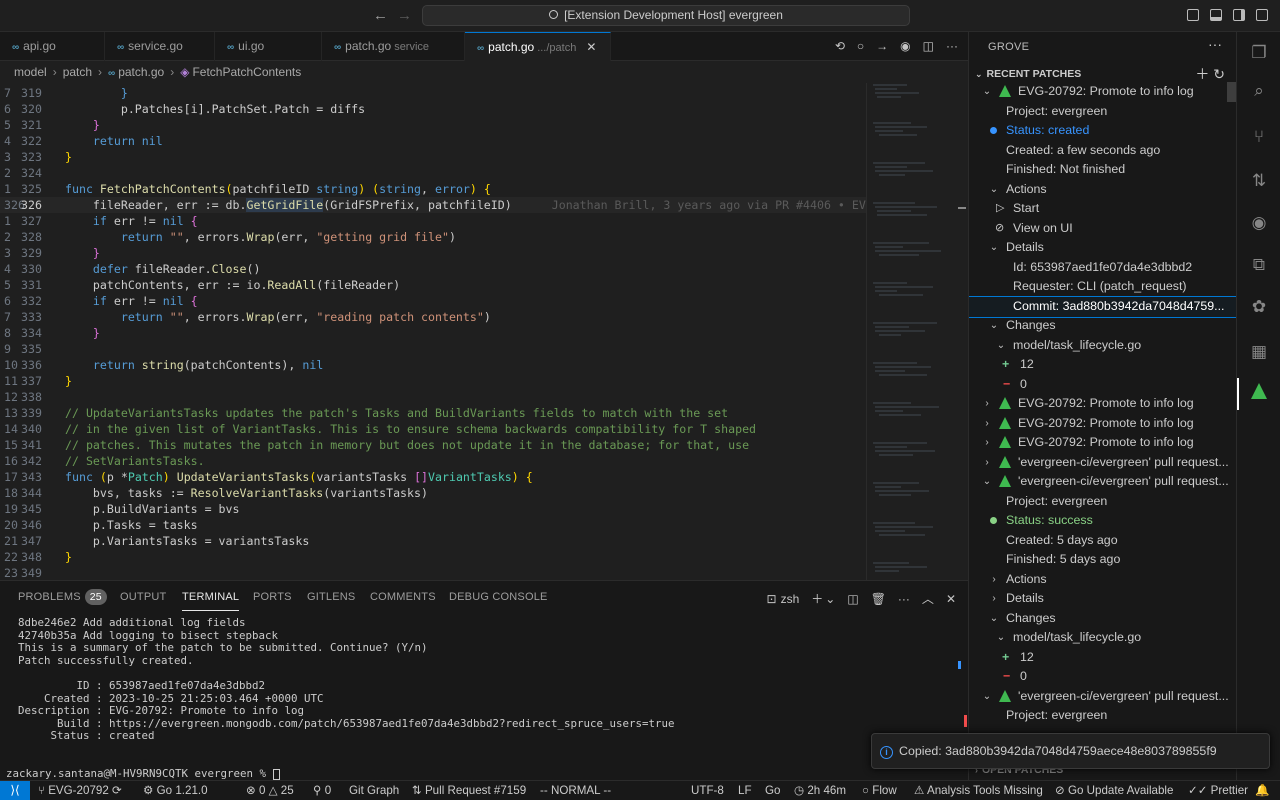 The width and height of the screenshot is (1280, 800). Describe the element at coordinates (1102, 521) in the screenshot. I see `patch-status: Status: success` at that location.